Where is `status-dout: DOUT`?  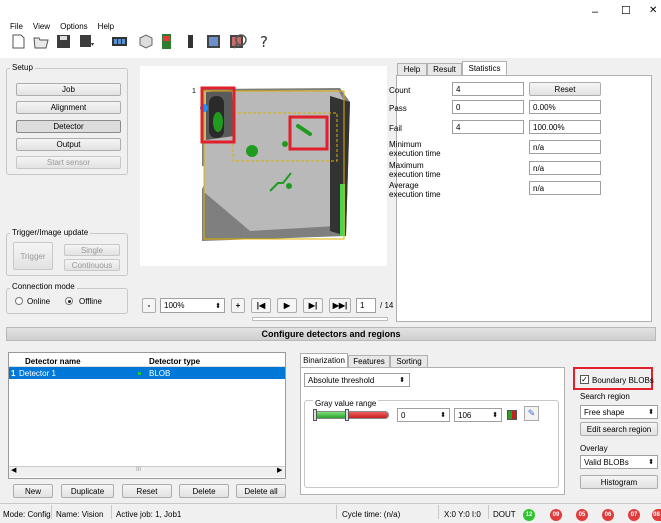
status-dout: DOUT is located at coordinates (504, 514).